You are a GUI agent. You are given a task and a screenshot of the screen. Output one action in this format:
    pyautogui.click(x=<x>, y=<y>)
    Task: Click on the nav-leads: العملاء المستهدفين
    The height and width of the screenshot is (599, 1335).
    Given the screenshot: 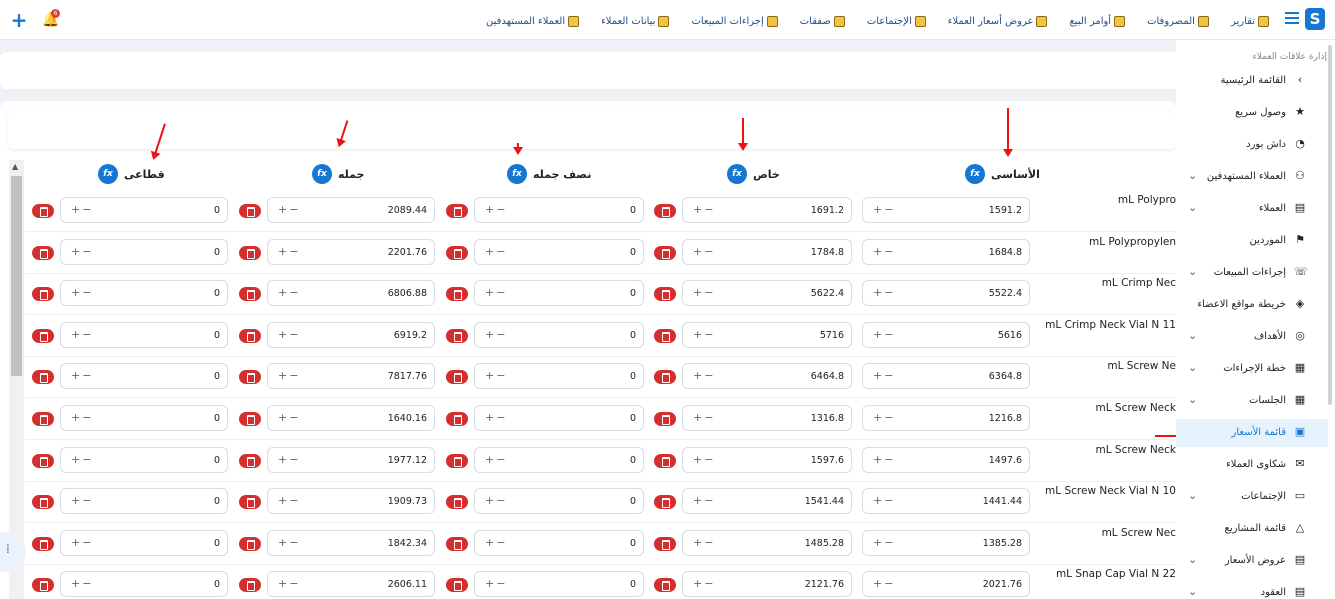 What is the action you would take?
    pyautogui.click(x=533, y=21)
    